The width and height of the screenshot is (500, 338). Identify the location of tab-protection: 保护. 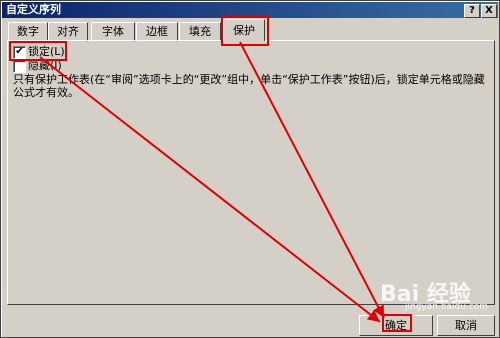
(244, 30).